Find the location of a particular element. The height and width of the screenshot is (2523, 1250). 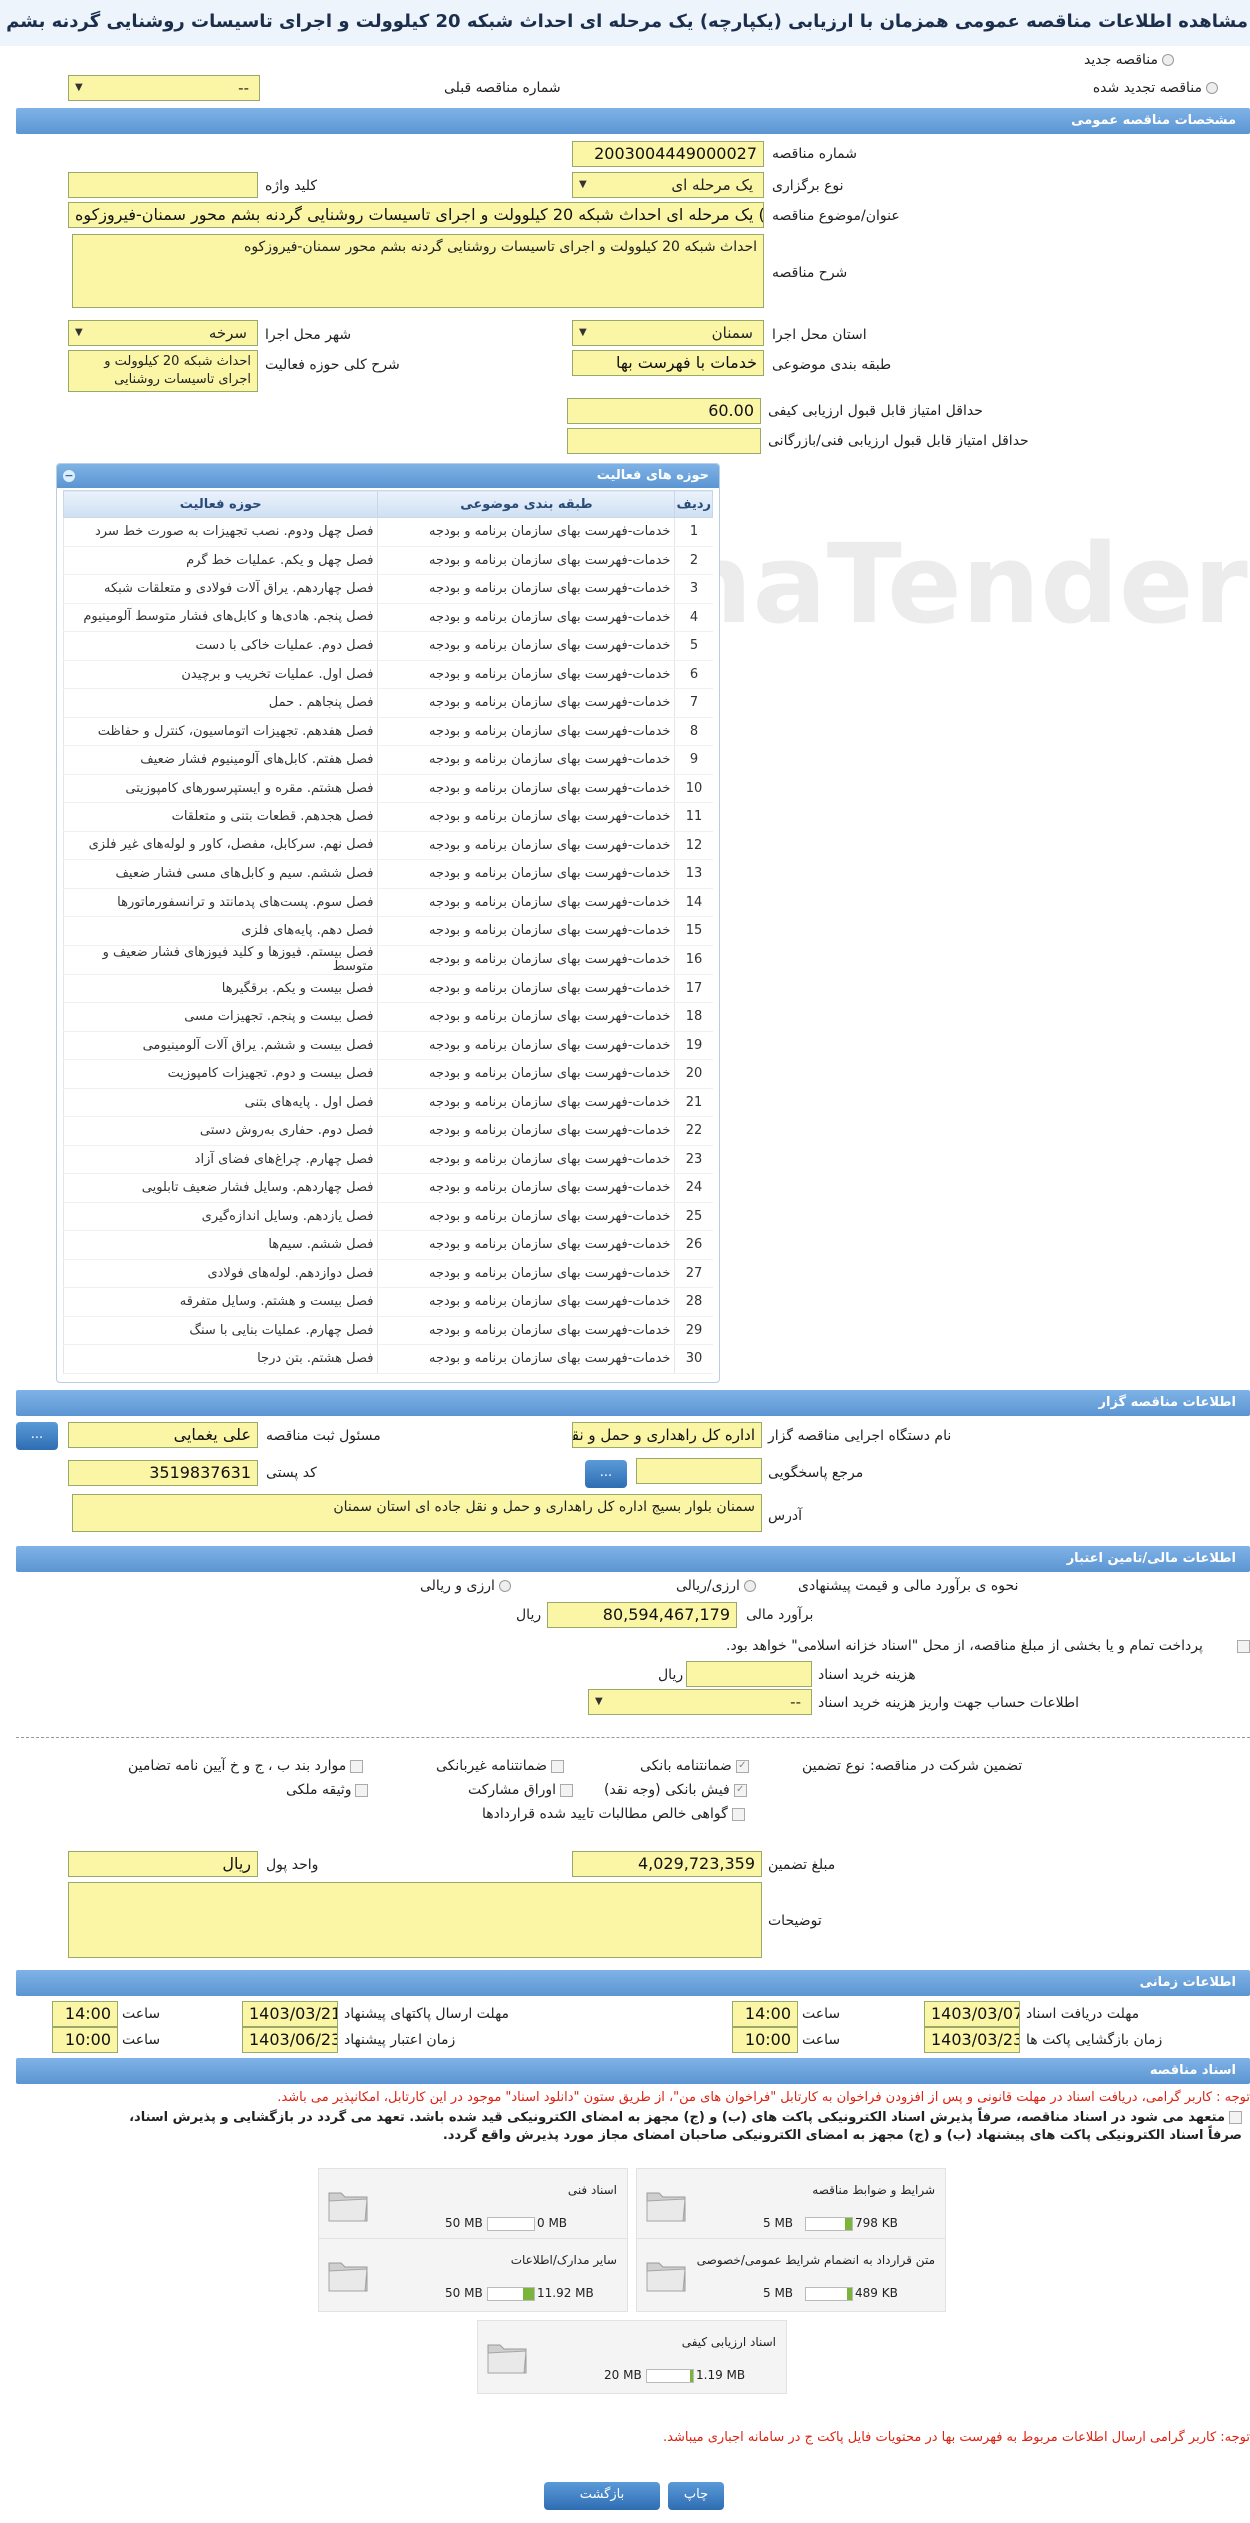

send-deadline-date: 1403/03/21 is located at coordinates (290, 2014).